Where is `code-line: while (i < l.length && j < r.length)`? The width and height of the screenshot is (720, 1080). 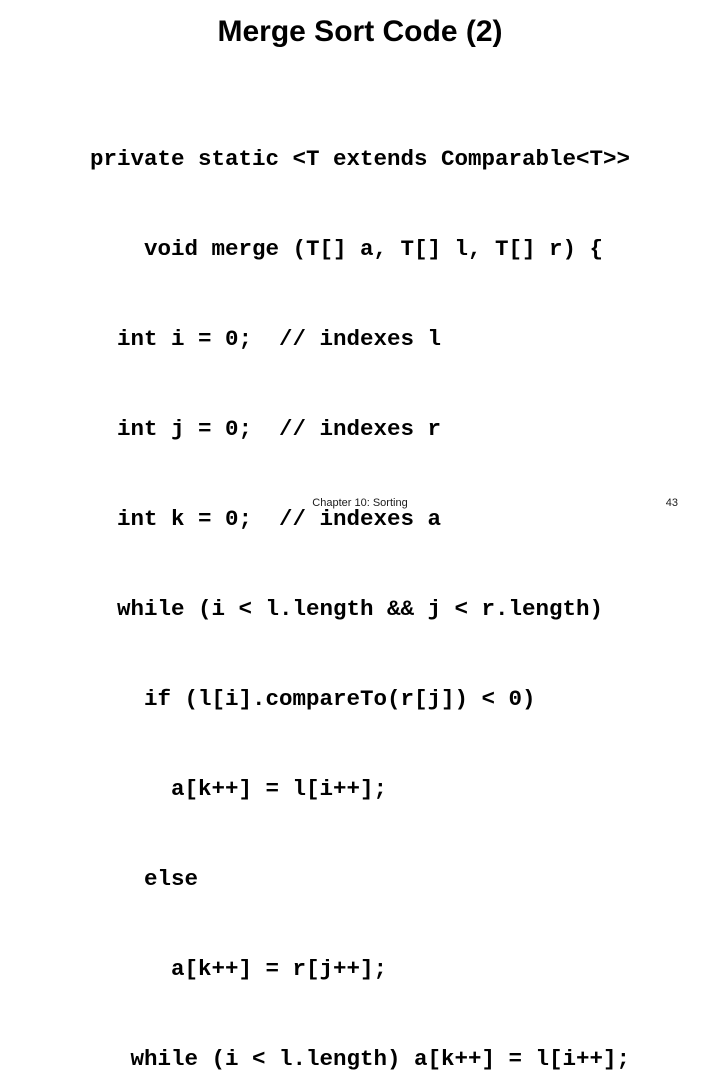
code-line: while (i < l.length && j < r.length) is located at coordinates (346, 609).